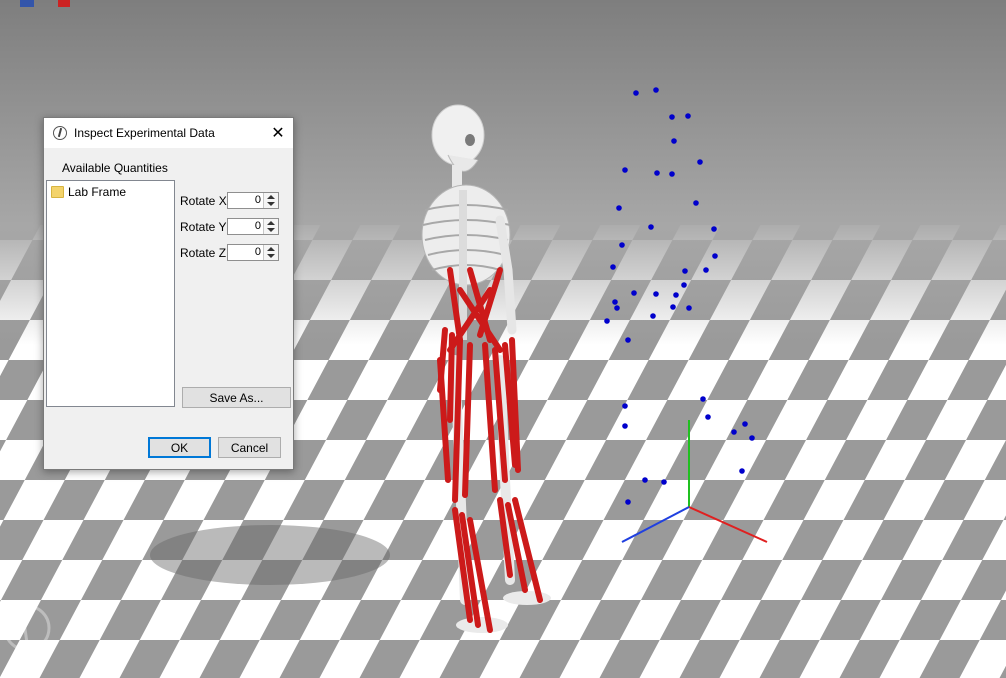 This screenshot has height=678, width=1006. I want to click on rotate-x-stepper, so click(270, 200).